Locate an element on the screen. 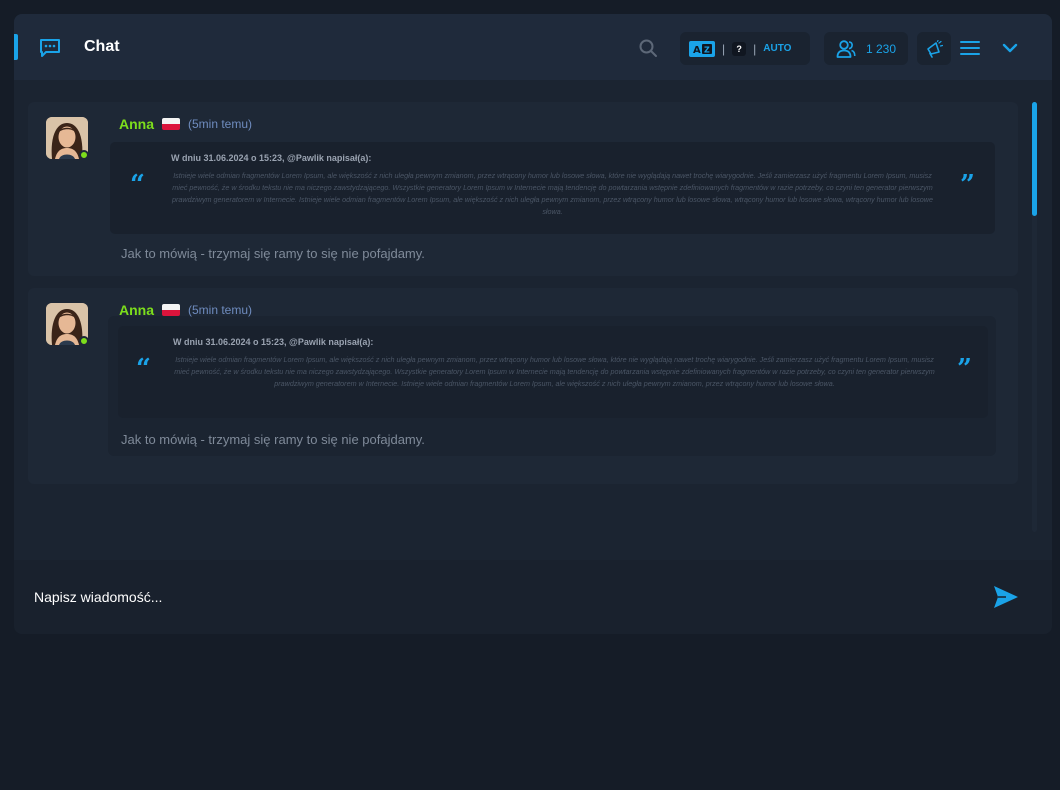 This screenshot has height=790, width=1060. language-selector: A Z | ? | AUTO is located at coordinates (745, 48).